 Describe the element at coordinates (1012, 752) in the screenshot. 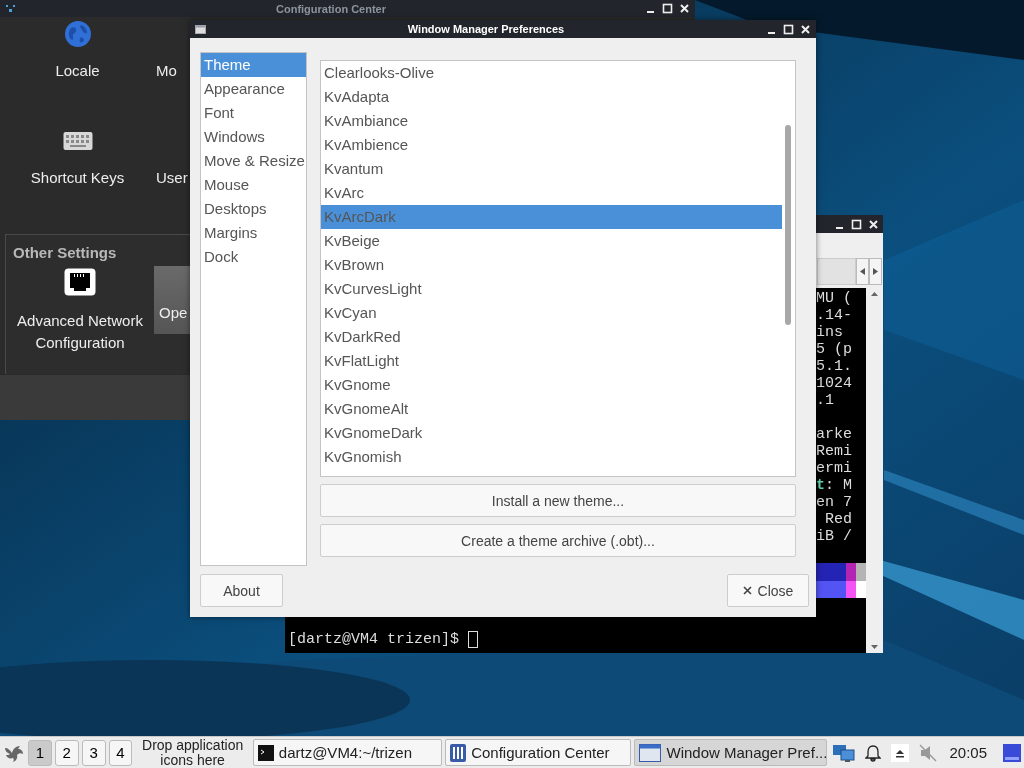

I see `show-desktop-icon` at that location.